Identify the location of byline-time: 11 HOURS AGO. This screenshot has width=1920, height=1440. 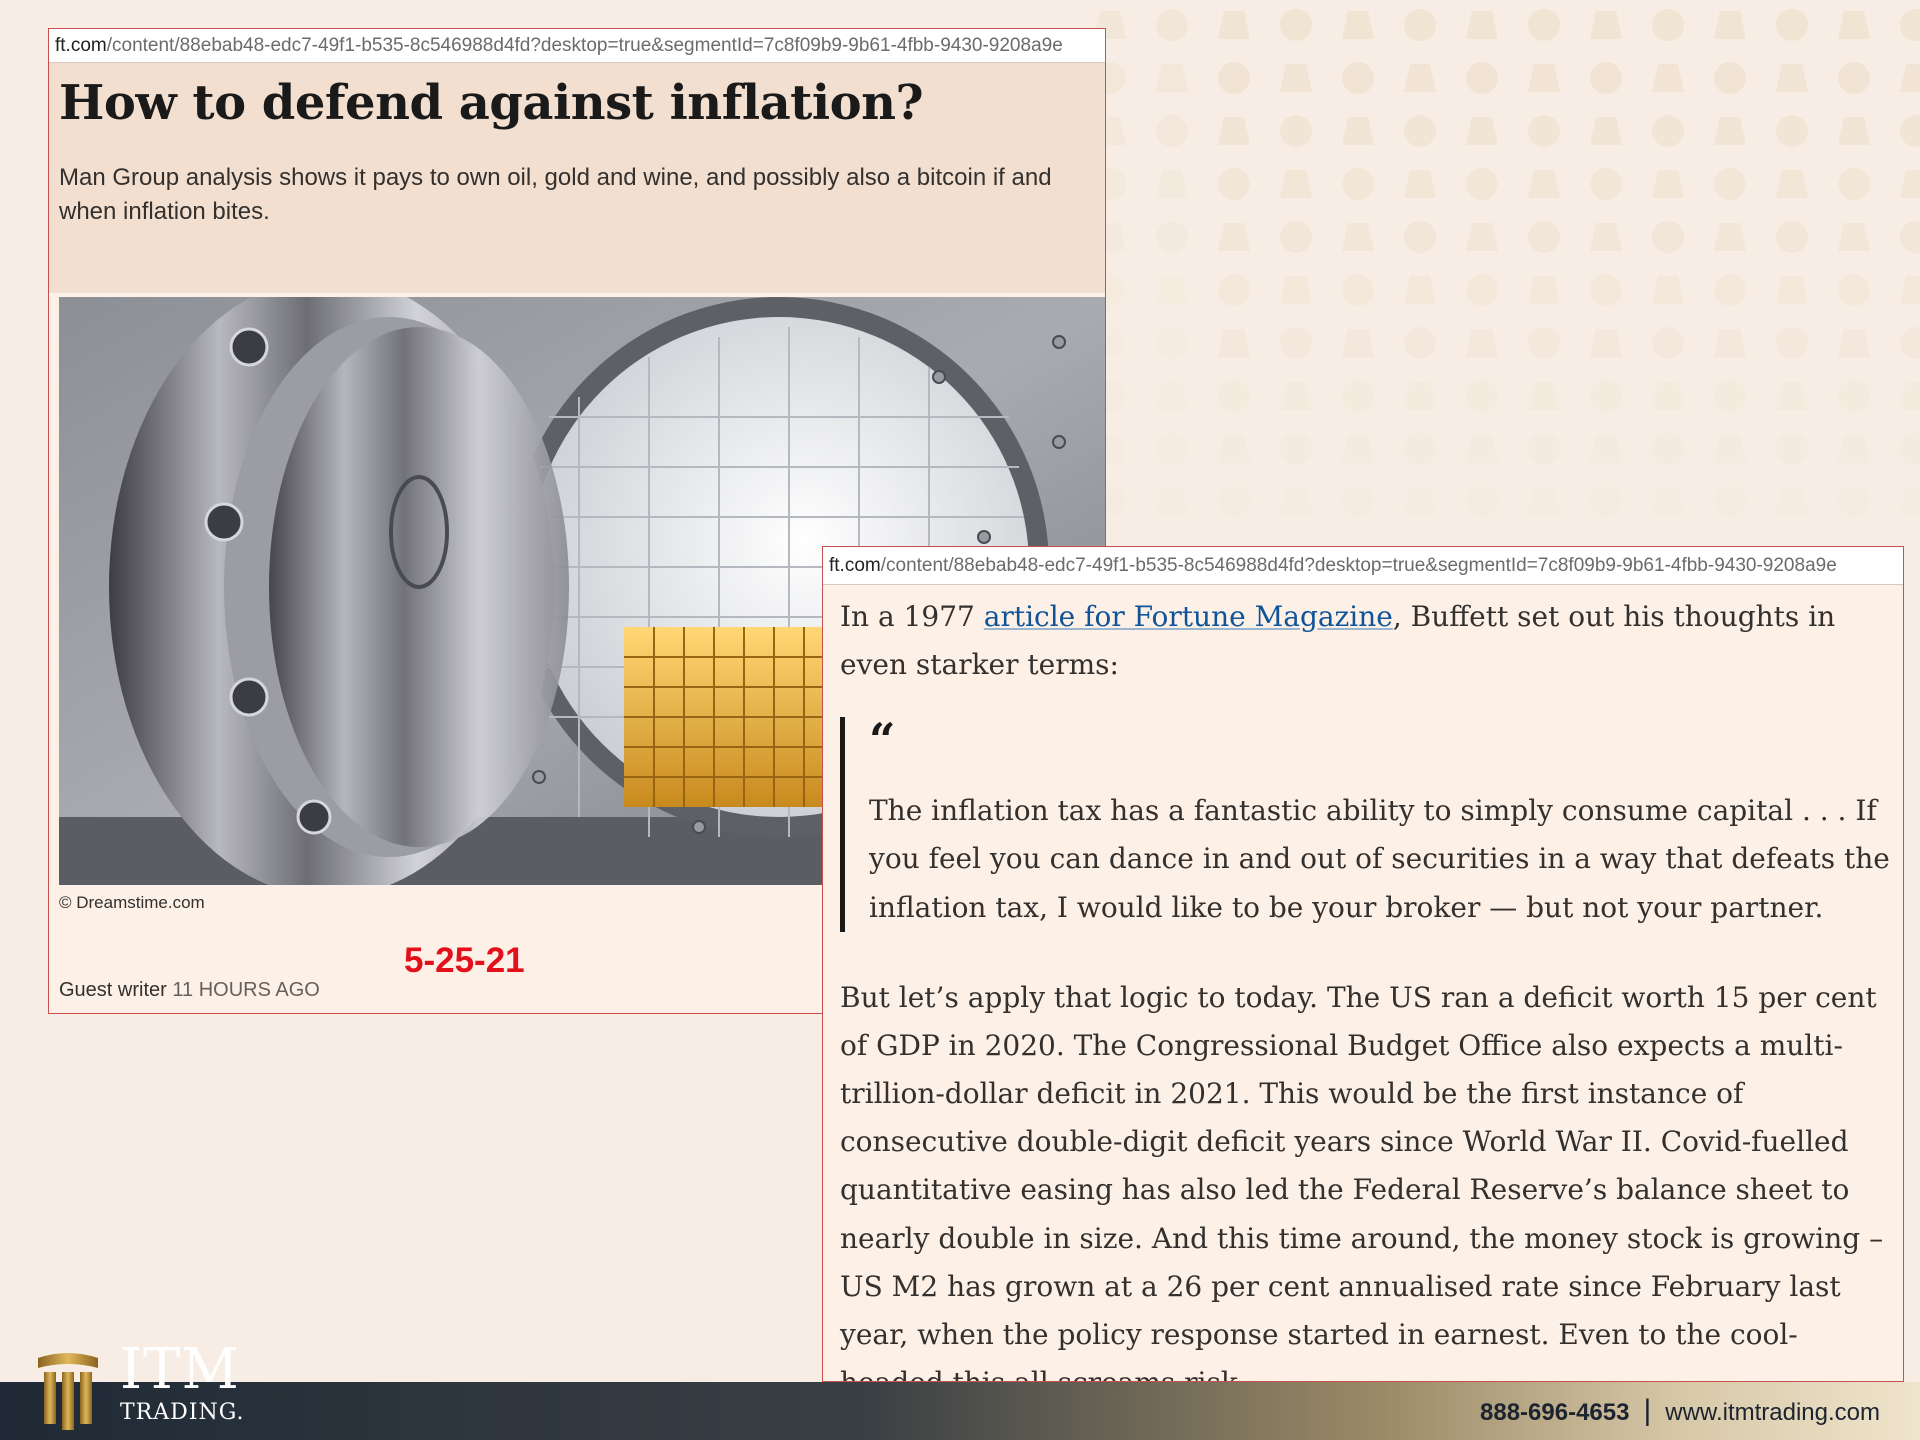
(246, 990).